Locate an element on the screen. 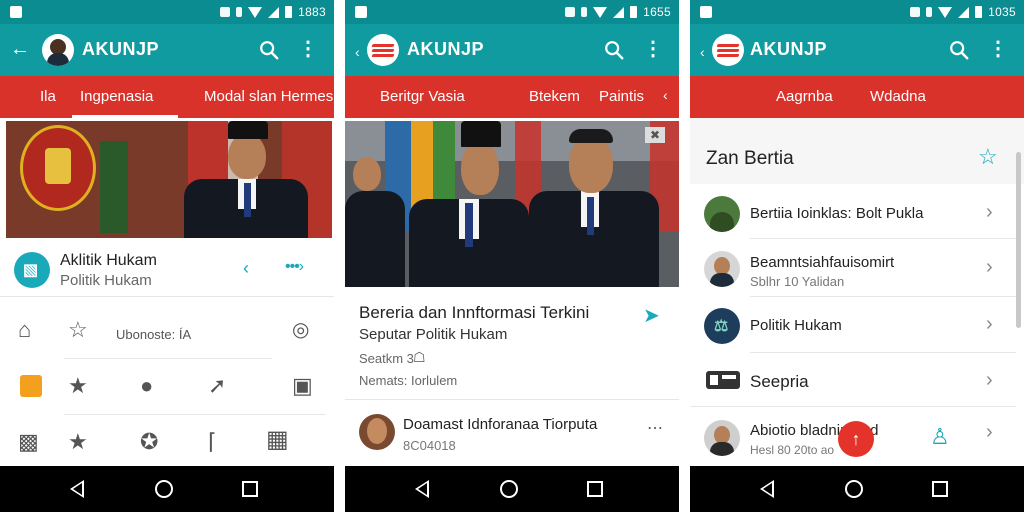  emblem-shield is located at coordinates (58, 166).